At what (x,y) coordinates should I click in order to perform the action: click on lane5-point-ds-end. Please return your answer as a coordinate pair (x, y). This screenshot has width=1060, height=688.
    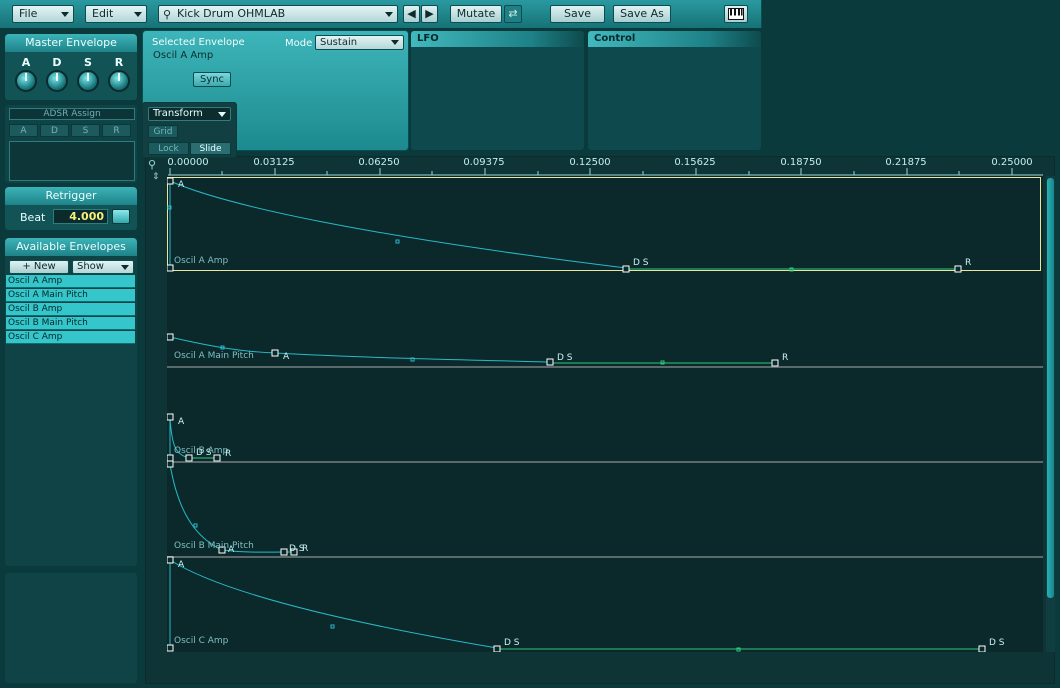
    Looking at the image, I should click on (982, 648).